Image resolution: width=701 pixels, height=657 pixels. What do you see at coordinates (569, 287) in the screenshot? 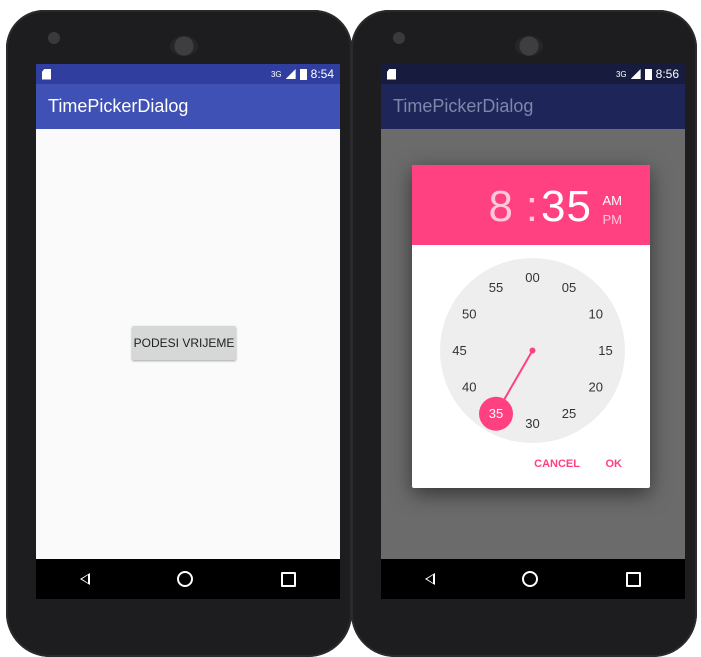
I see `clock-label-05: 05` at bounding box center [569, 287].